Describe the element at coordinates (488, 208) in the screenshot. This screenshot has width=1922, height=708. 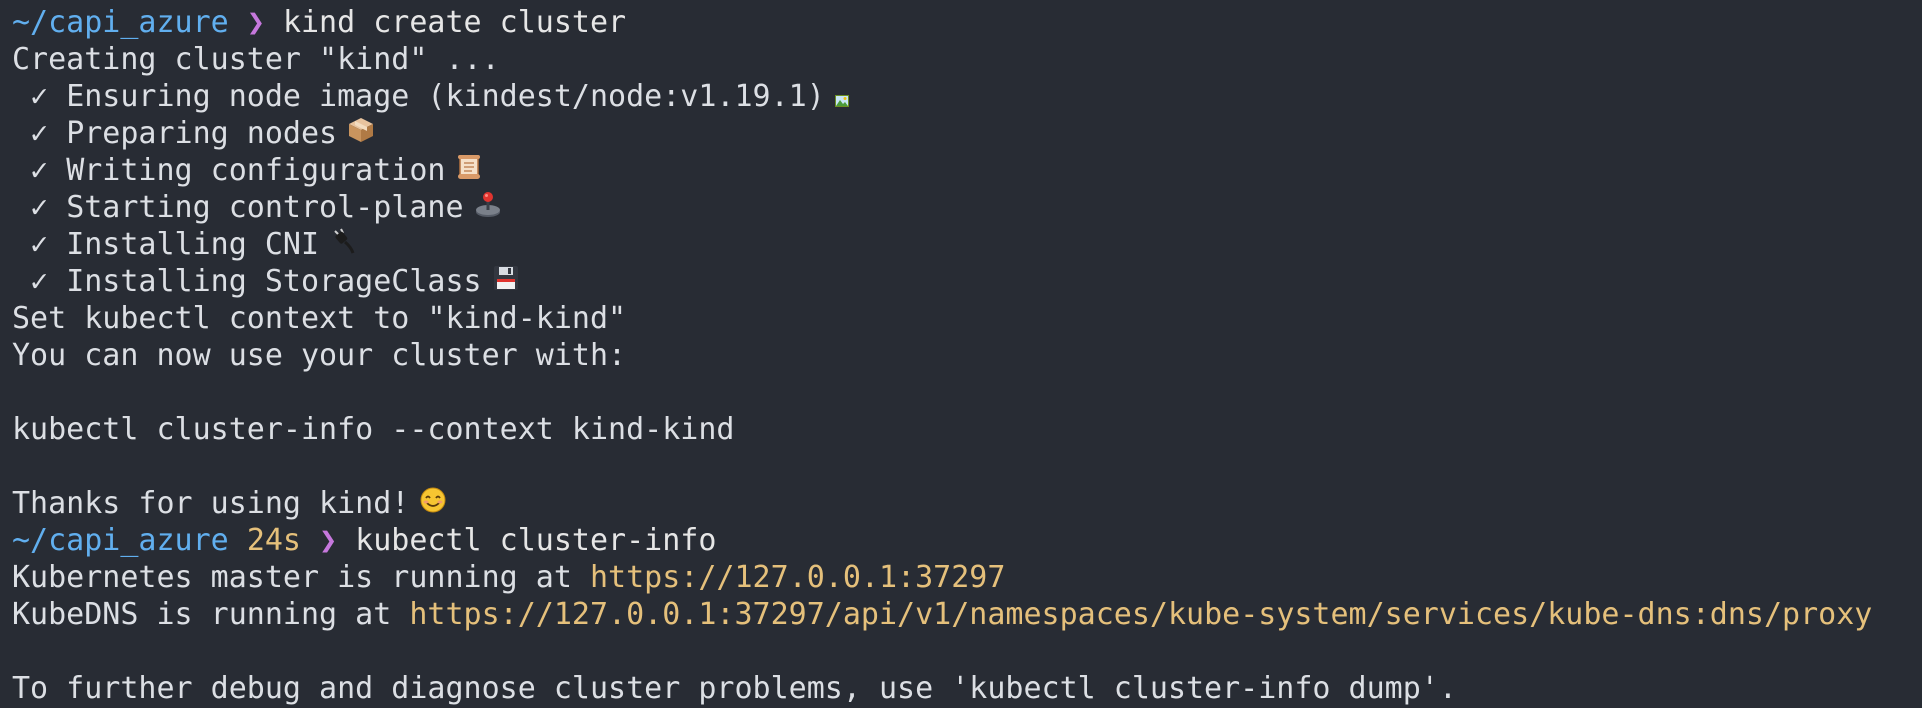
I see `joystick-icon` at that location.